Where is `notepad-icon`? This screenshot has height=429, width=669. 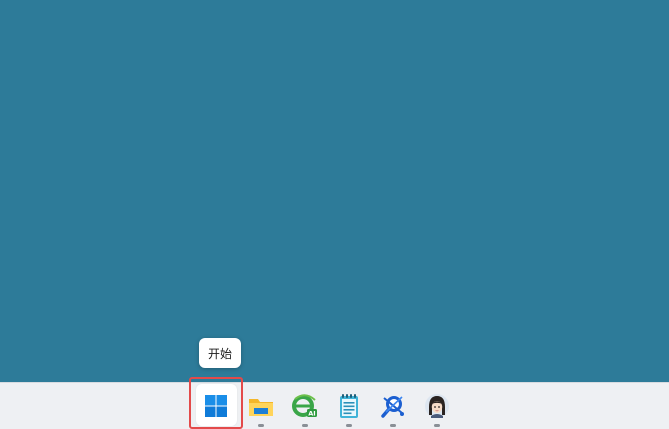 notepad-icon is located at coordinates (349, 406).